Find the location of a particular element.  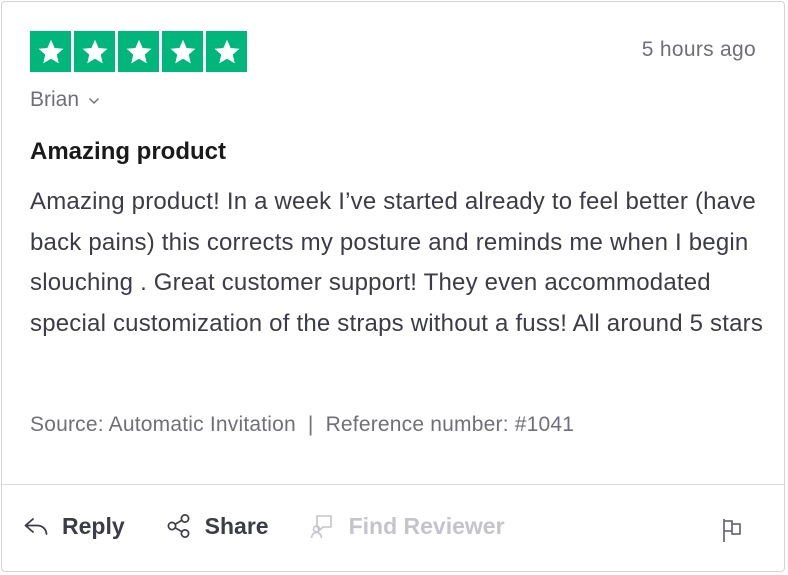

share-button: Share is located at coordinates (217, 526).